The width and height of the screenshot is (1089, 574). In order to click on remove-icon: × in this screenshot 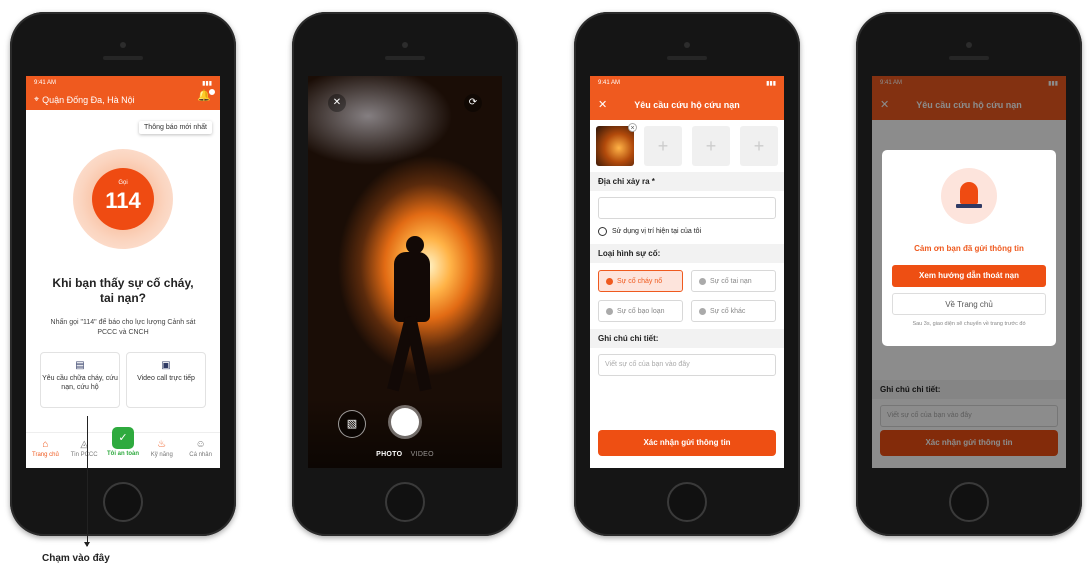, I will do `click(632, 127)`.